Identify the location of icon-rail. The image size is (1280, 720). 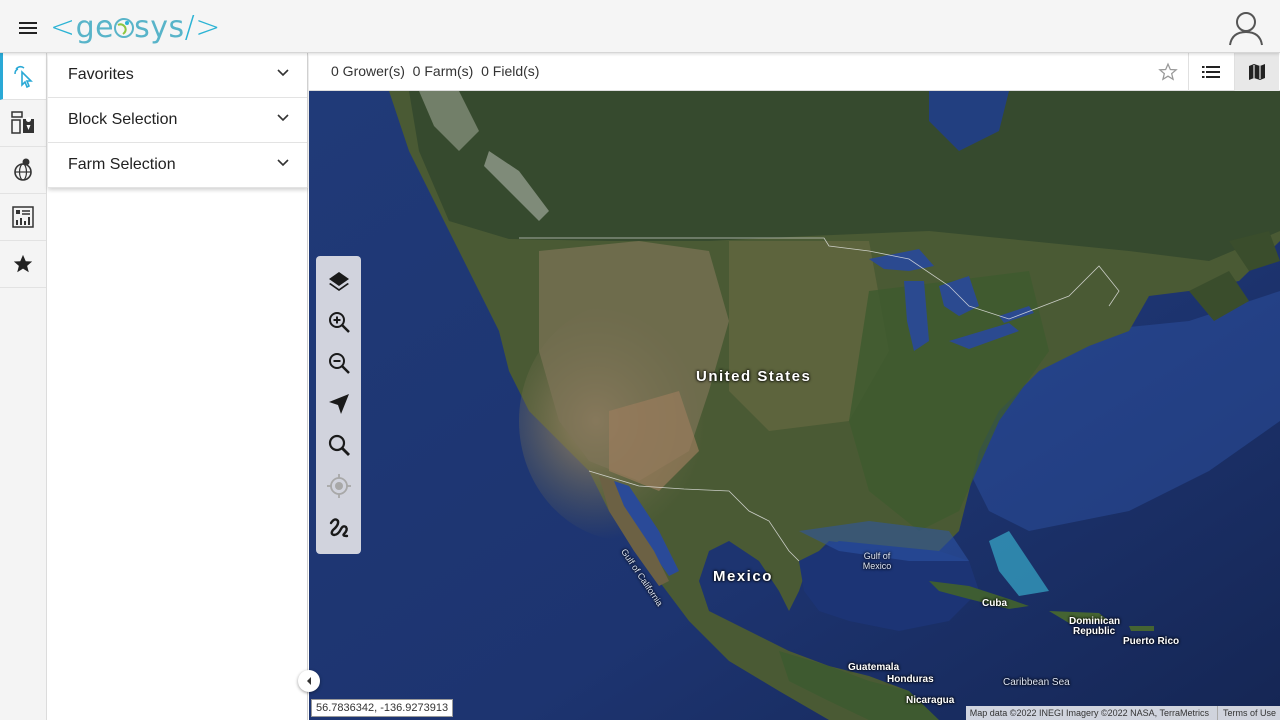
(23, 386).